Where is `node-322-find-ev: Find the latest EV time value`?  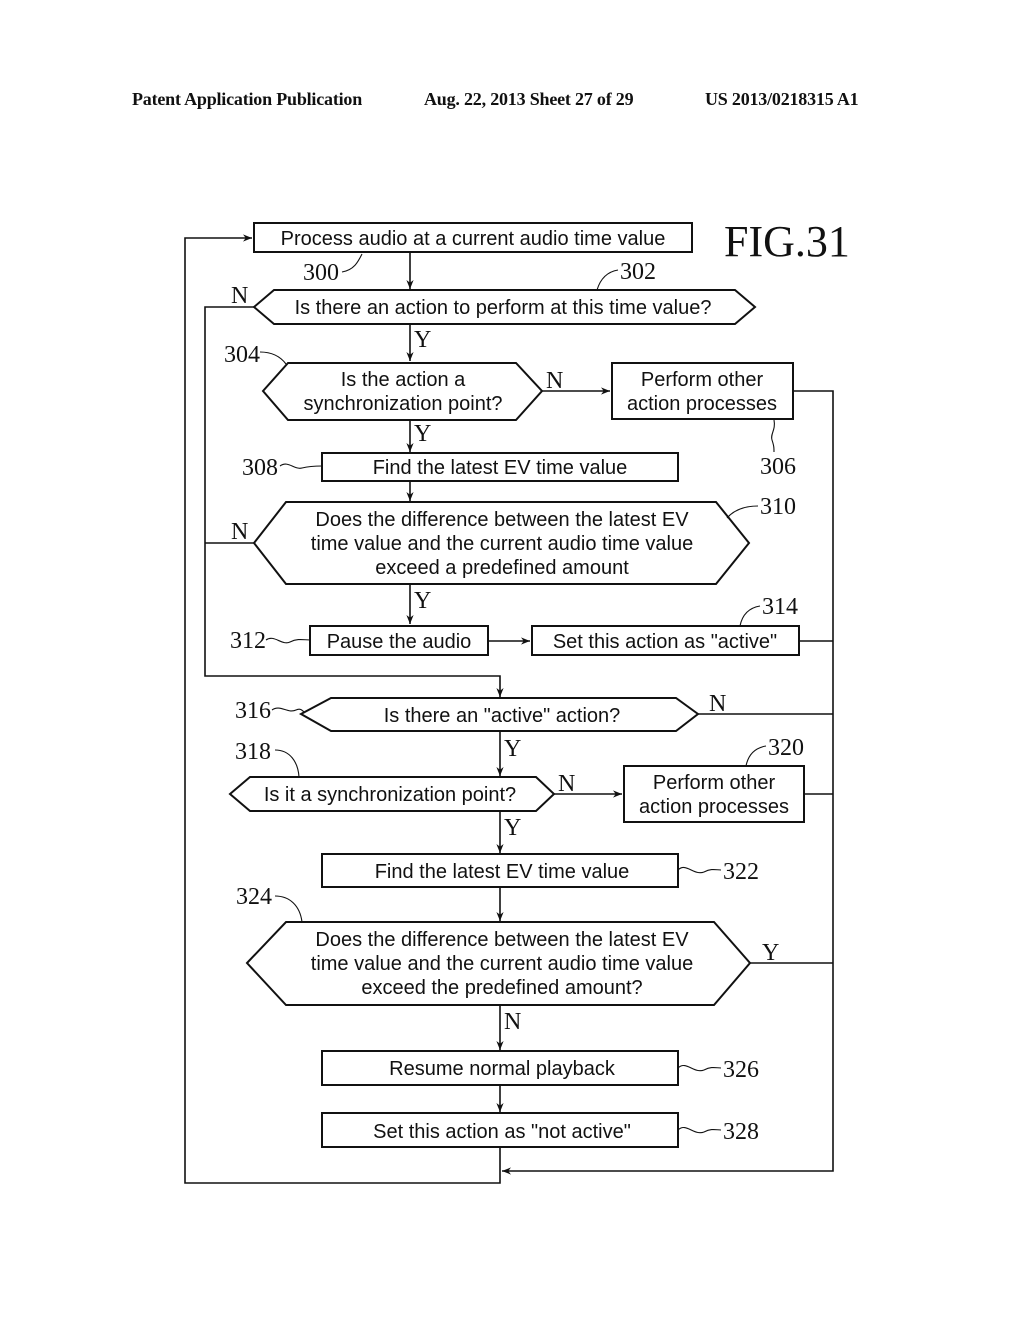
node-322-find-ev: Find the latest EV time value is located at coordinates (500, 870).